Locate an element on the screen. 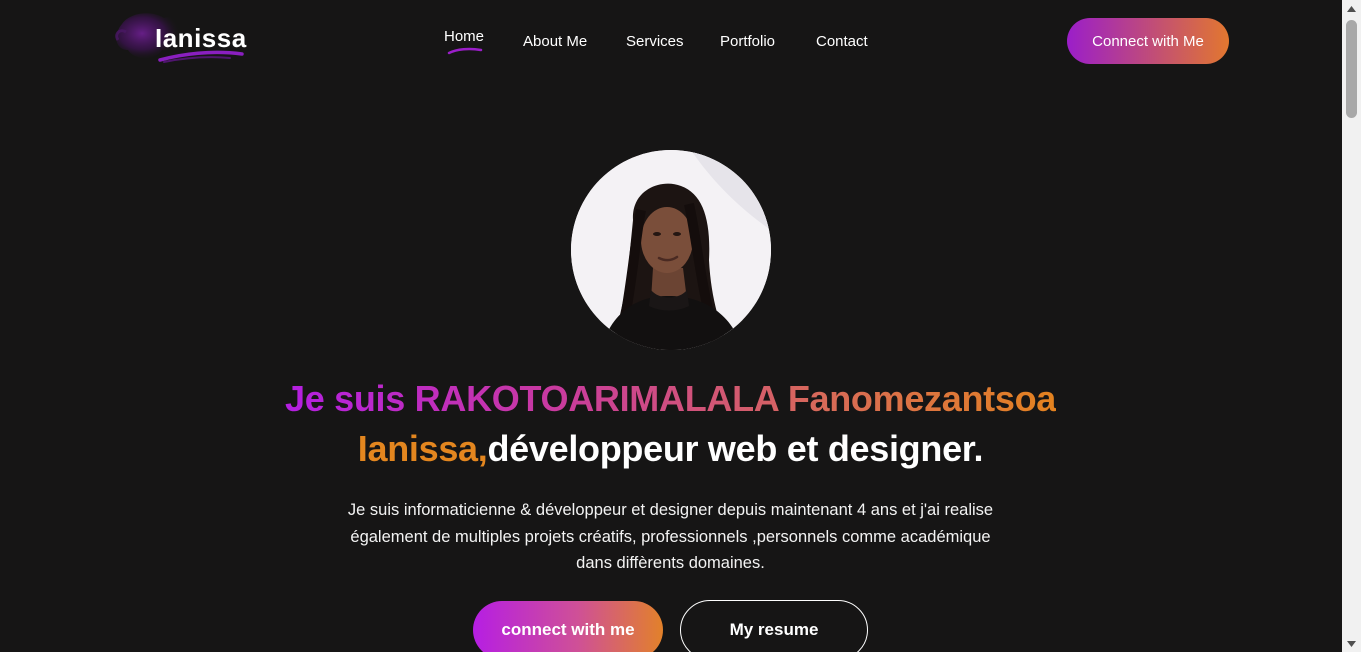 Image resolution: width=1361 pixels, height=652 pixels. profile-photo is located at coordinates (671, 250).